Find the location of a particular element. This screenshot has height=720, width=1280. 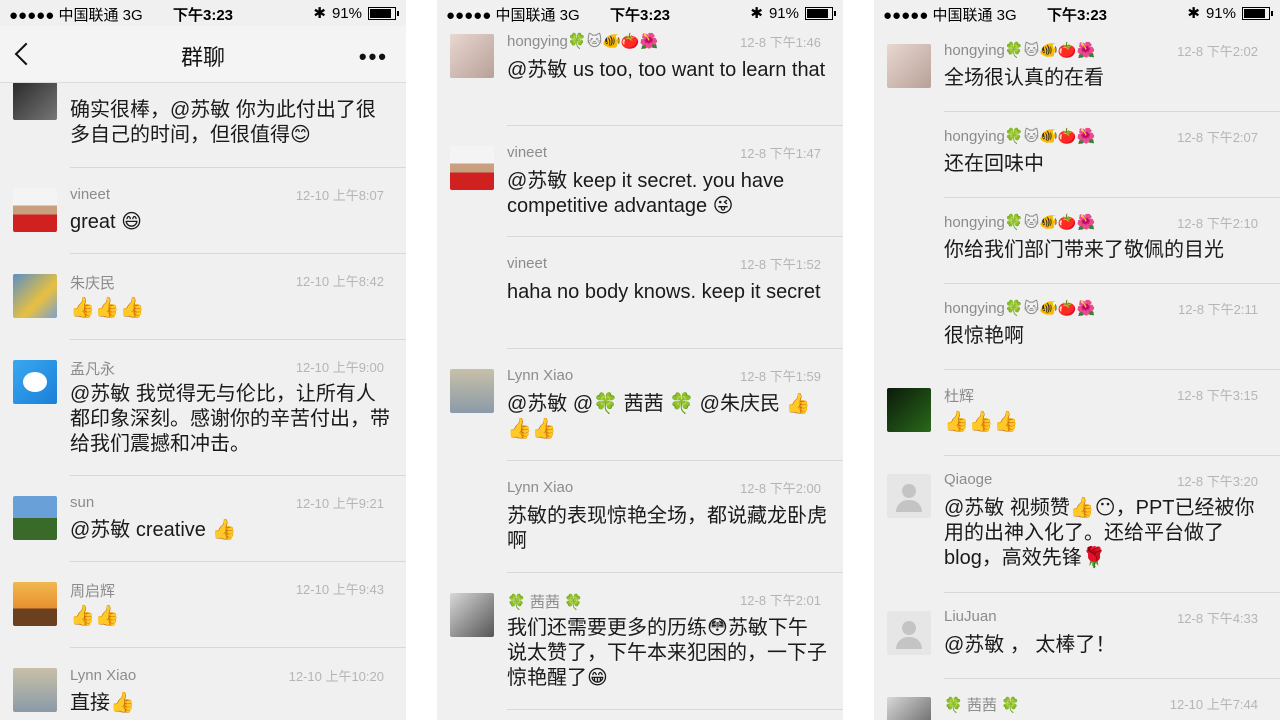

message-time: 12-8 下午1:46 is located at coordinates (780, 42).